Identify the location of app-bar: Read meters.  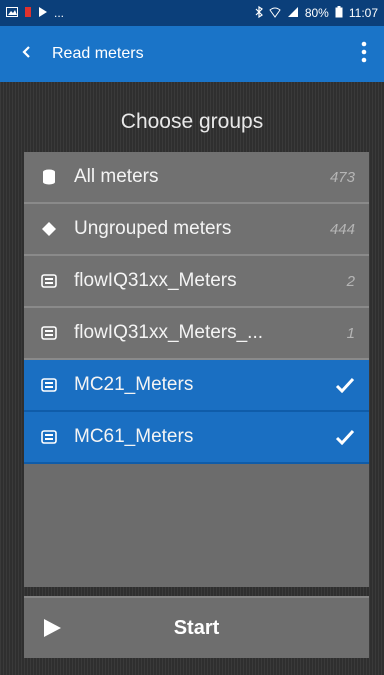
(192, 54).